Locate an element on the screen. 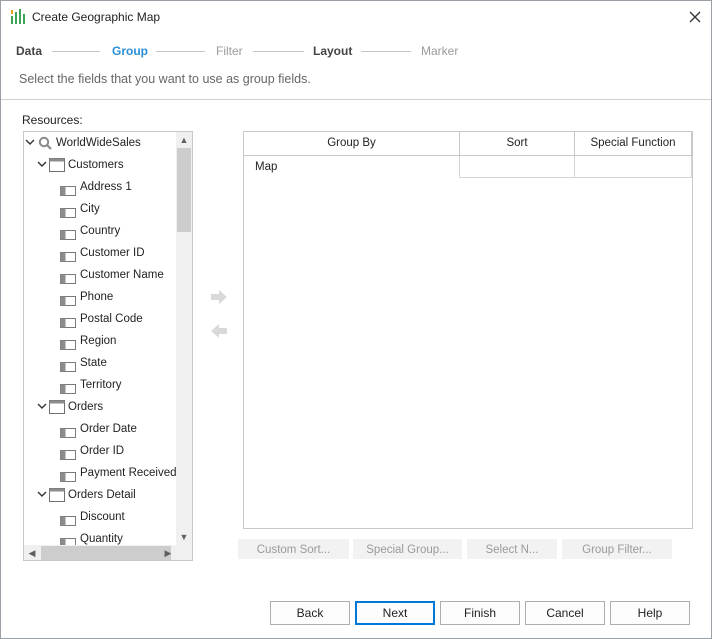 The width and height of the screenshot is (712, 639). tree-item-label: Customers is located at coordinates (96, 165).